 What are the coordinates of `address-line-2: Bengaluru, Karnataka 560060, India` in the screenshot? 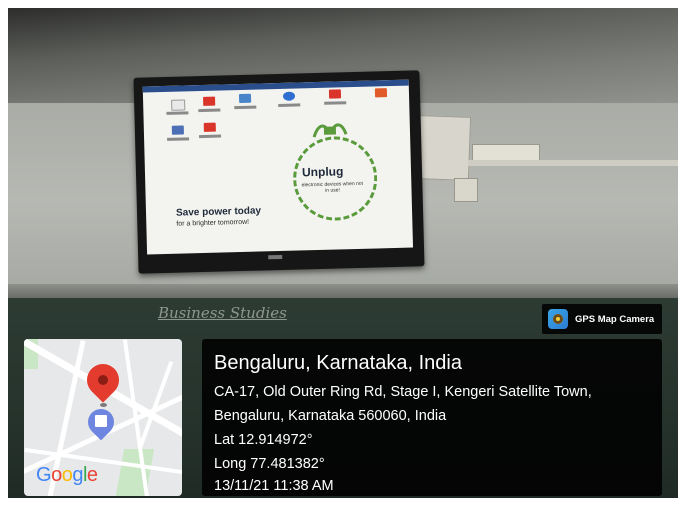 It's located at (330, 416).